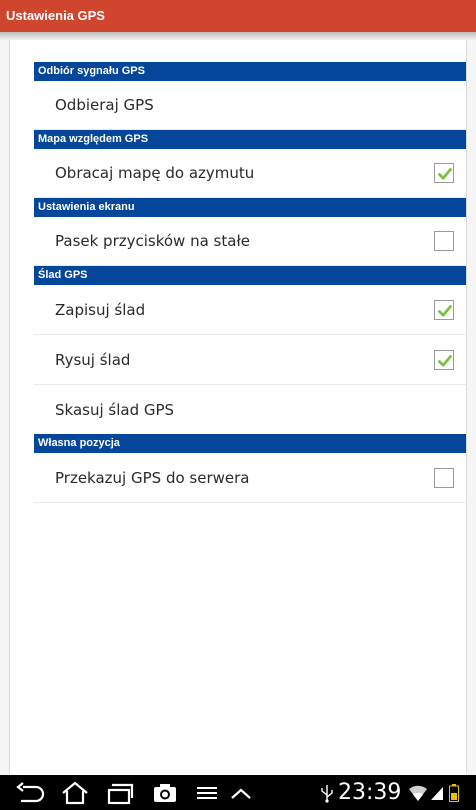 The height and width of the screenshot is (810, 476). Describe the element at coordinates (165, 792) in the screenshot. I see `camera-icon` at that location.